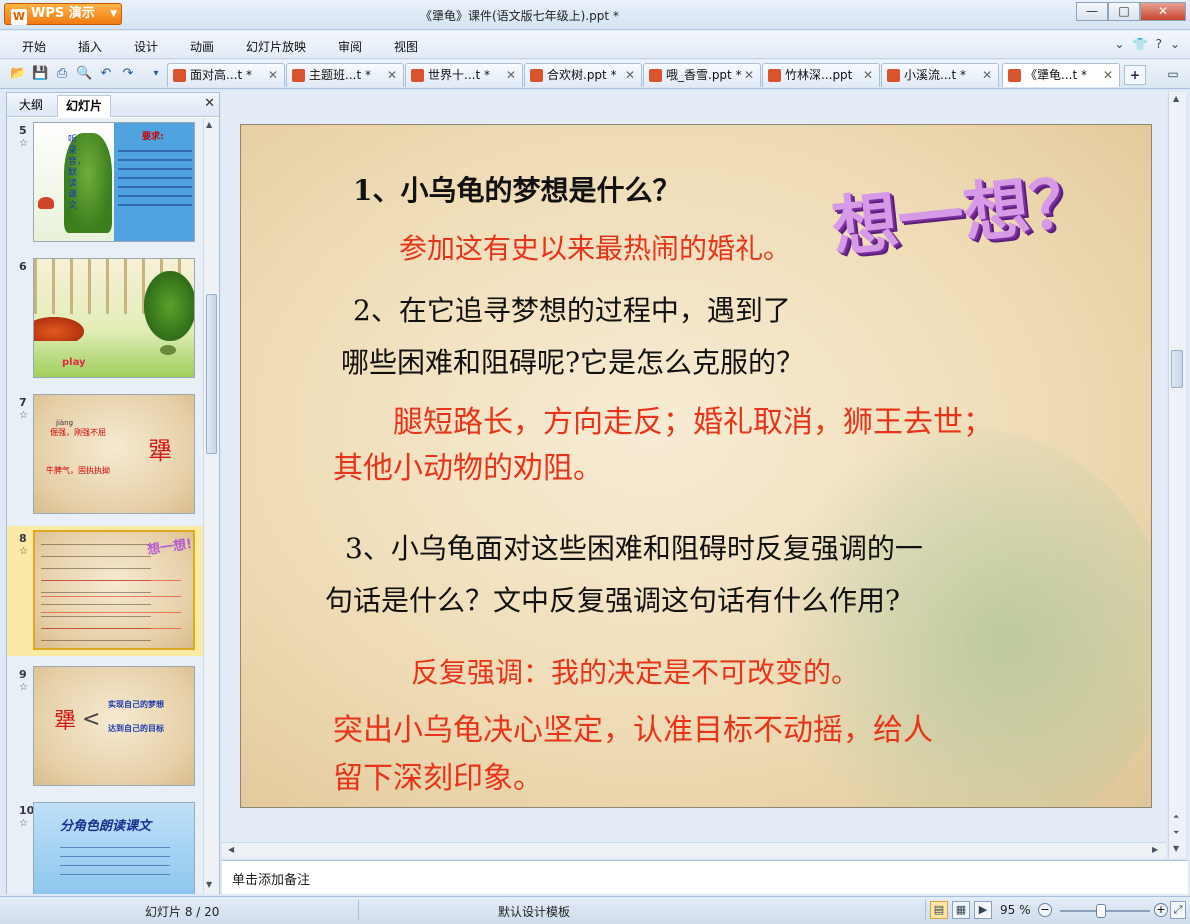 The image size is (1190, 924). I want to click on doc-tab-label: 哦_香雪.ppt *, so click(704, 75).